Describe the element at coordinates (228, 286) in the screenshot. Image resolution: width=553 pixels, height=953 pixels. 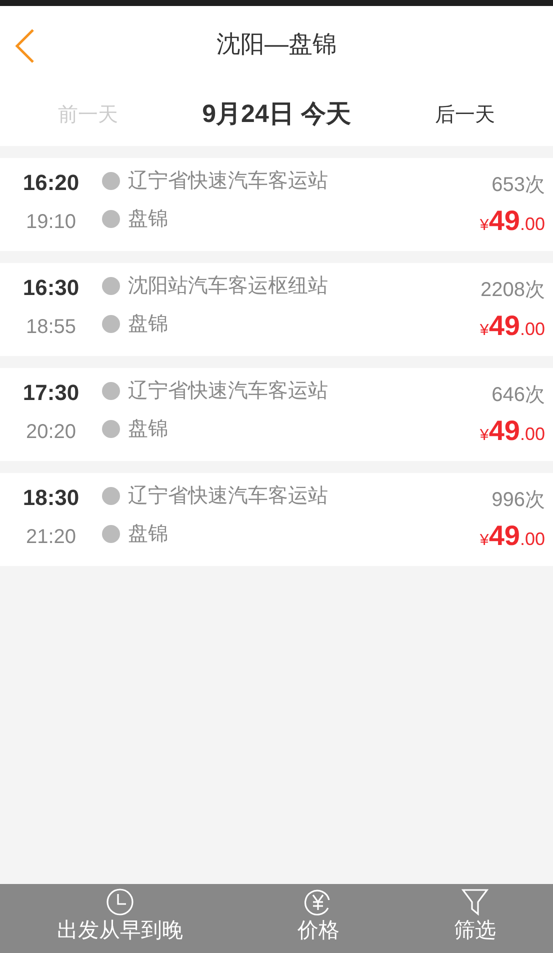
I see `departure-station: 沈阳站汽车客运枢纽站` at that location.